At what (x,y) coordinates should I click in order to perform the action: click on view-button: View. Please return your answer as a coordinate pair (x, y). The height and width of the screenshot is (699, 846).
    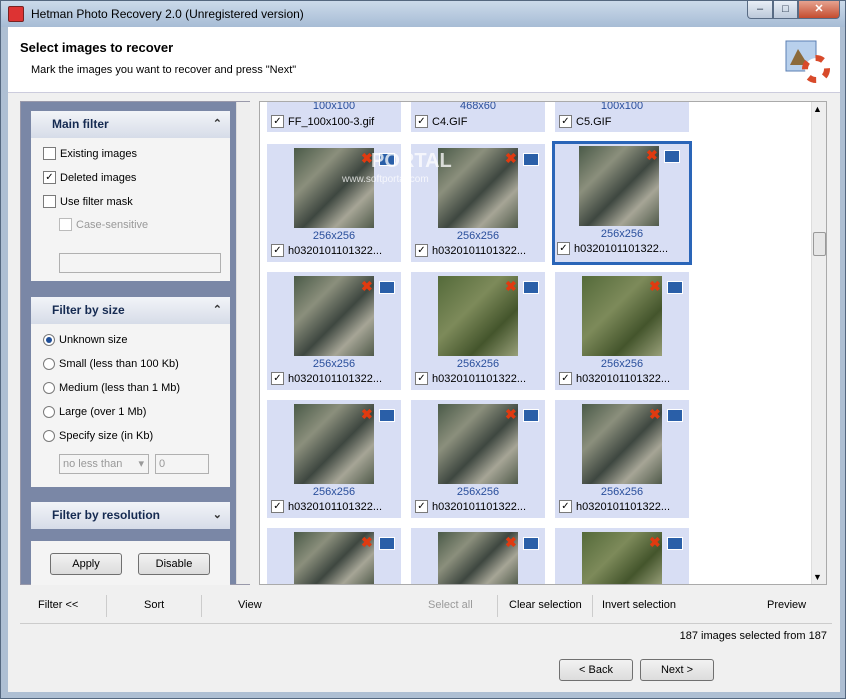
    Looking at the image, I should click on (250, 605).